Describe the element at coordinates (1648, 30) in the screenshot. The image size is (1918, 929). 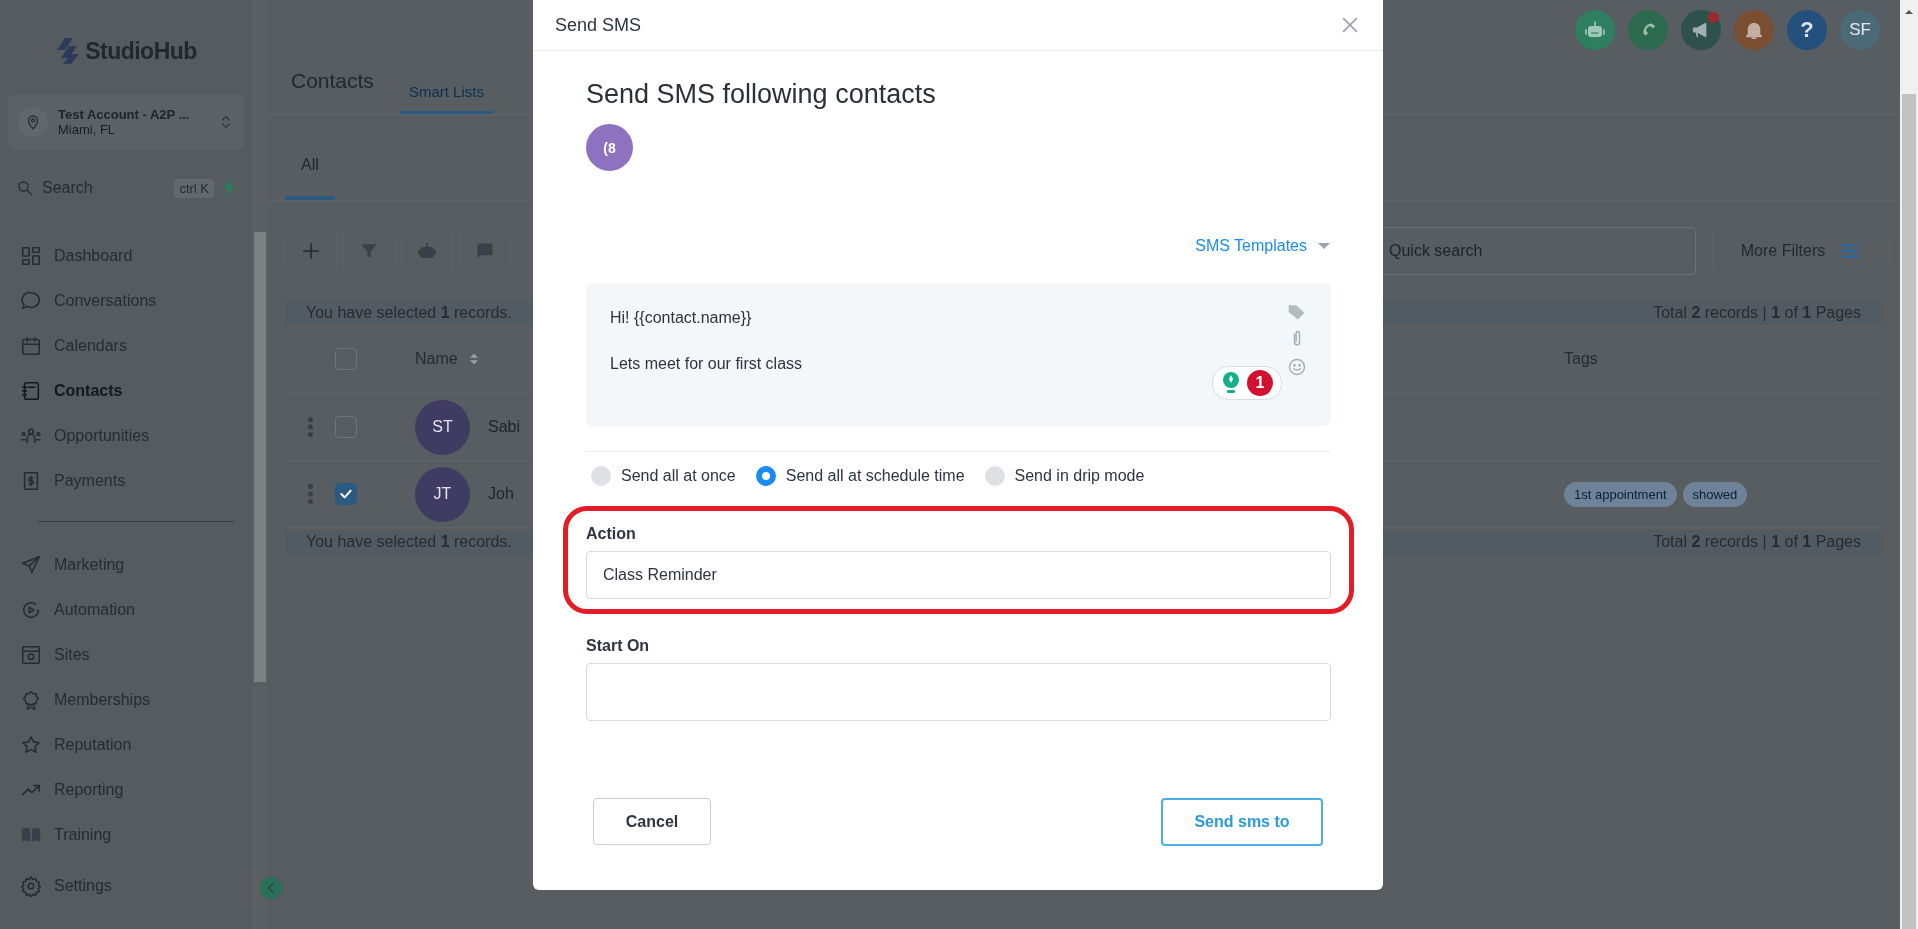
I see `phone-button` at that location.